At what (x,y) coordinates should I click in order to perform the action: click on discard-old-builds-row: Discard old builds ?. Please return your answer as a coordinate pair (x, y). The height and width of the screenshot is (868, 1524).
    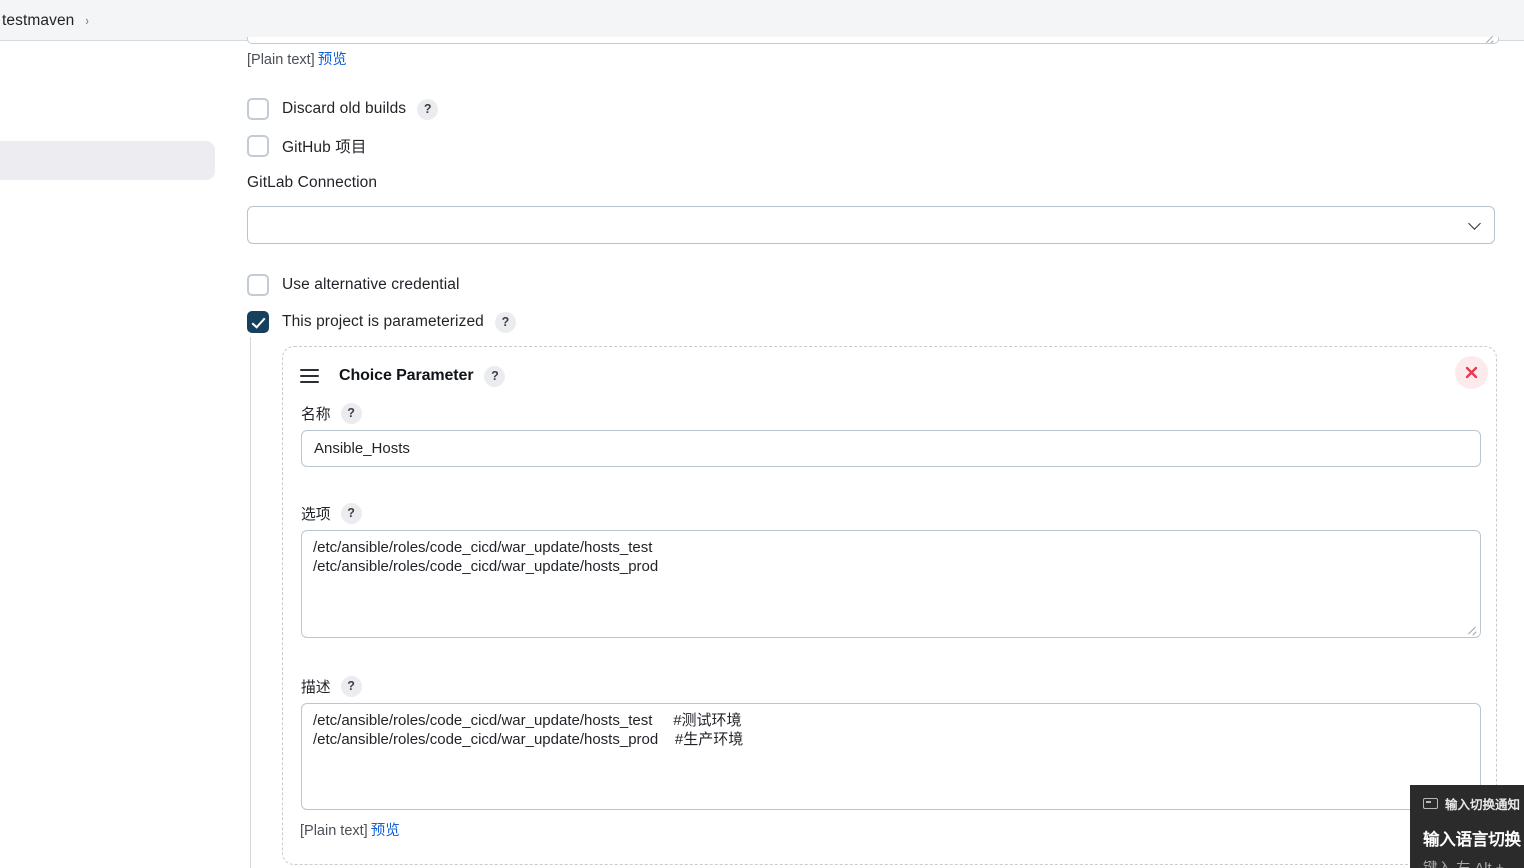
    Looking at the image, I should click on (343, 109).